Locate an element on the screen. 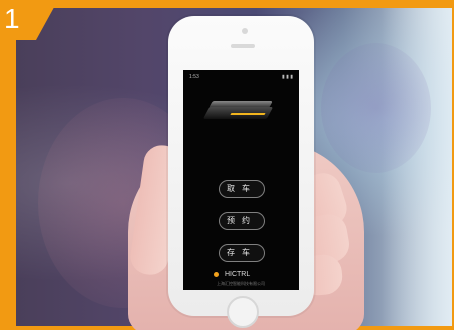 This screenshot has height=330, width=454. parking-device-image is located at coordinates (241, 116).